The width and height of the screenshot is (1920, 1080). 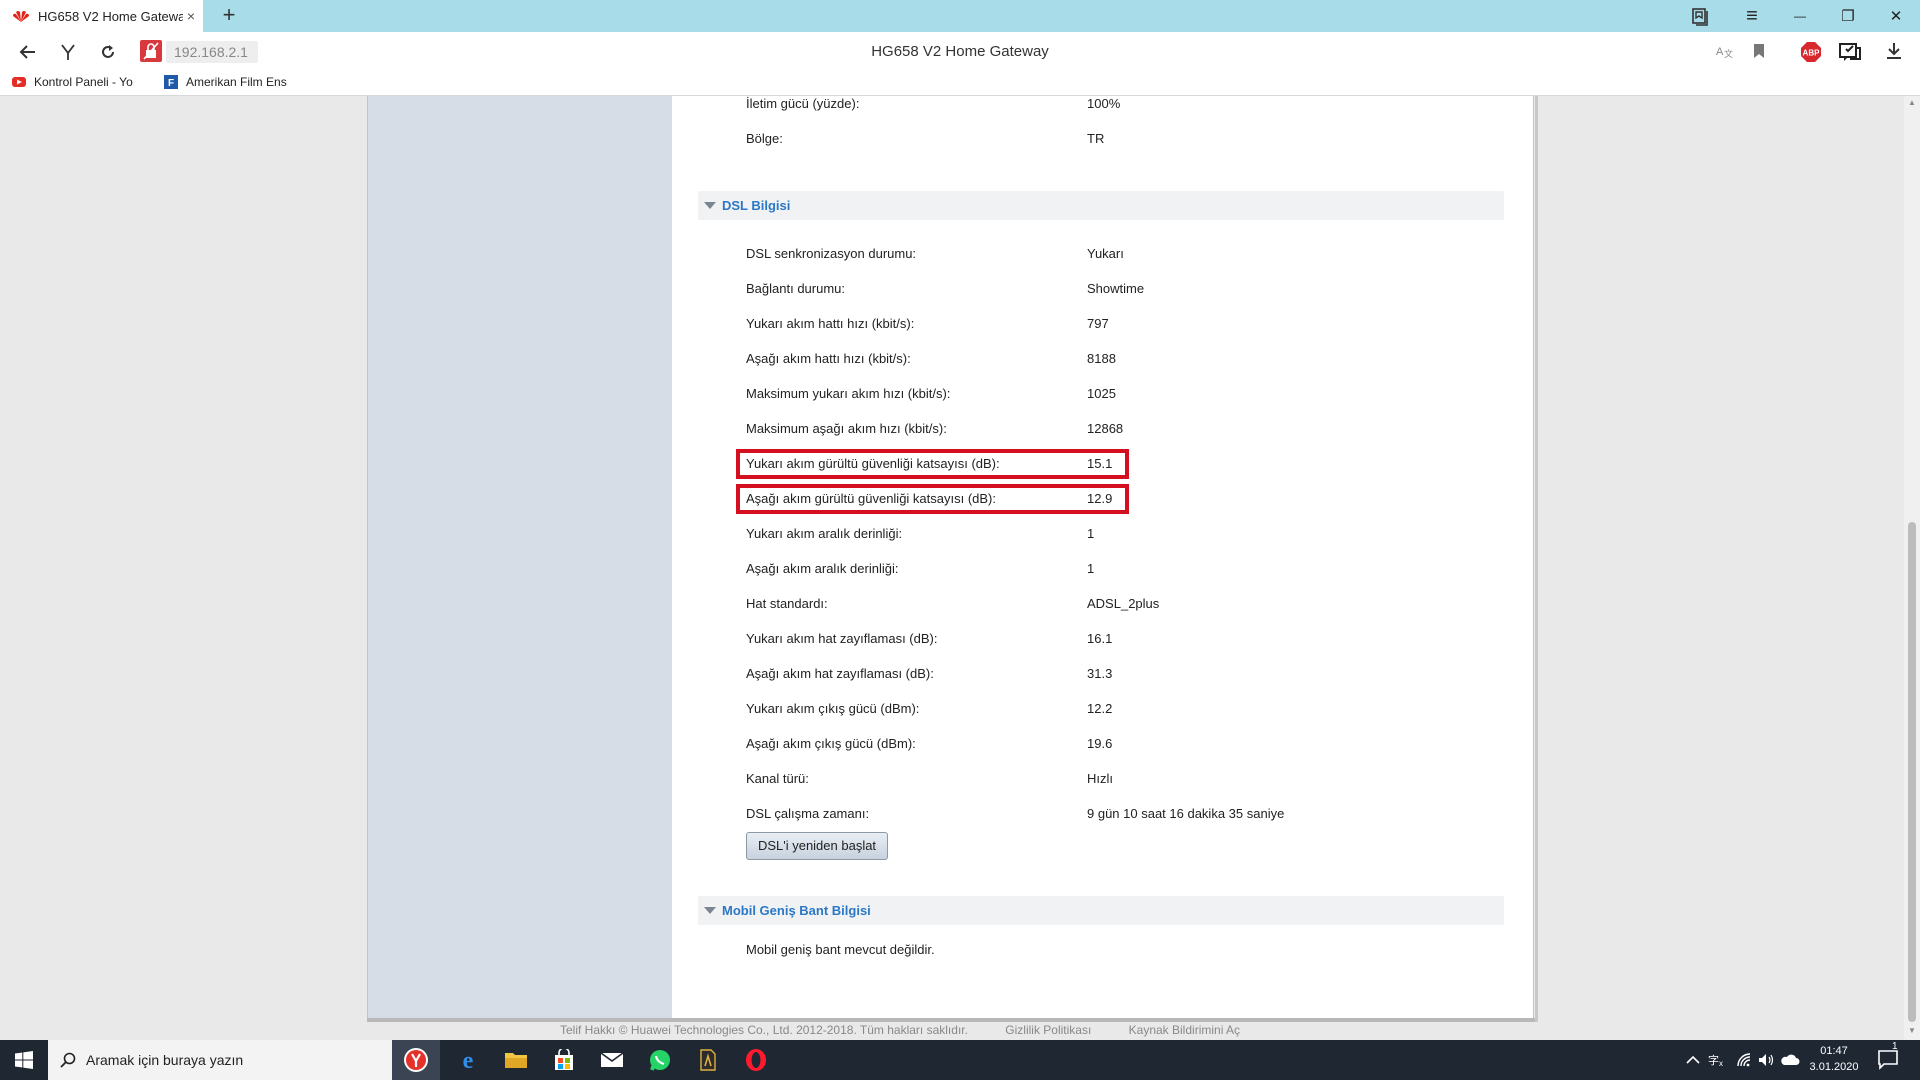 I want to click on section-title: Mobil Geniş Bant Bilgisi, so click(x=796, y=910).